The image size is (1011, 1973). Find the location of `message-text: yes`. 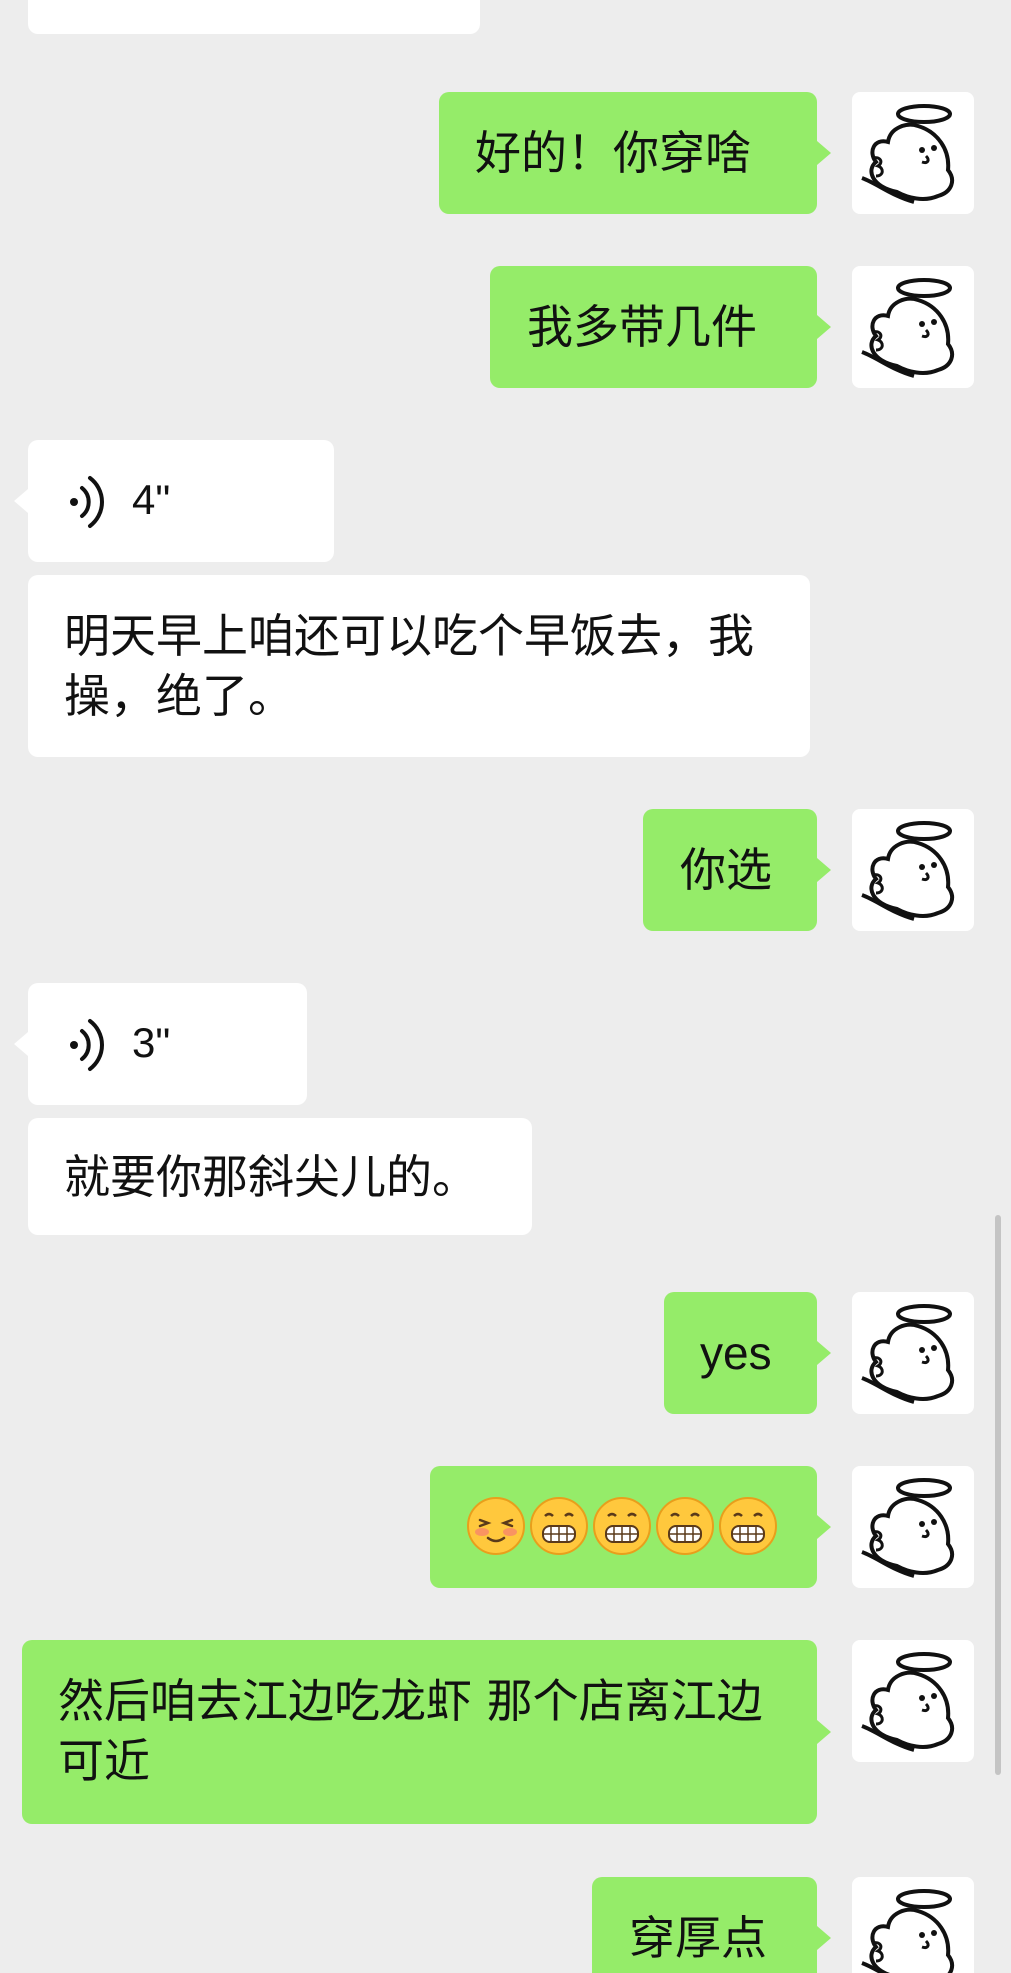

message-text: yes is located at coordinates (736, 1353).